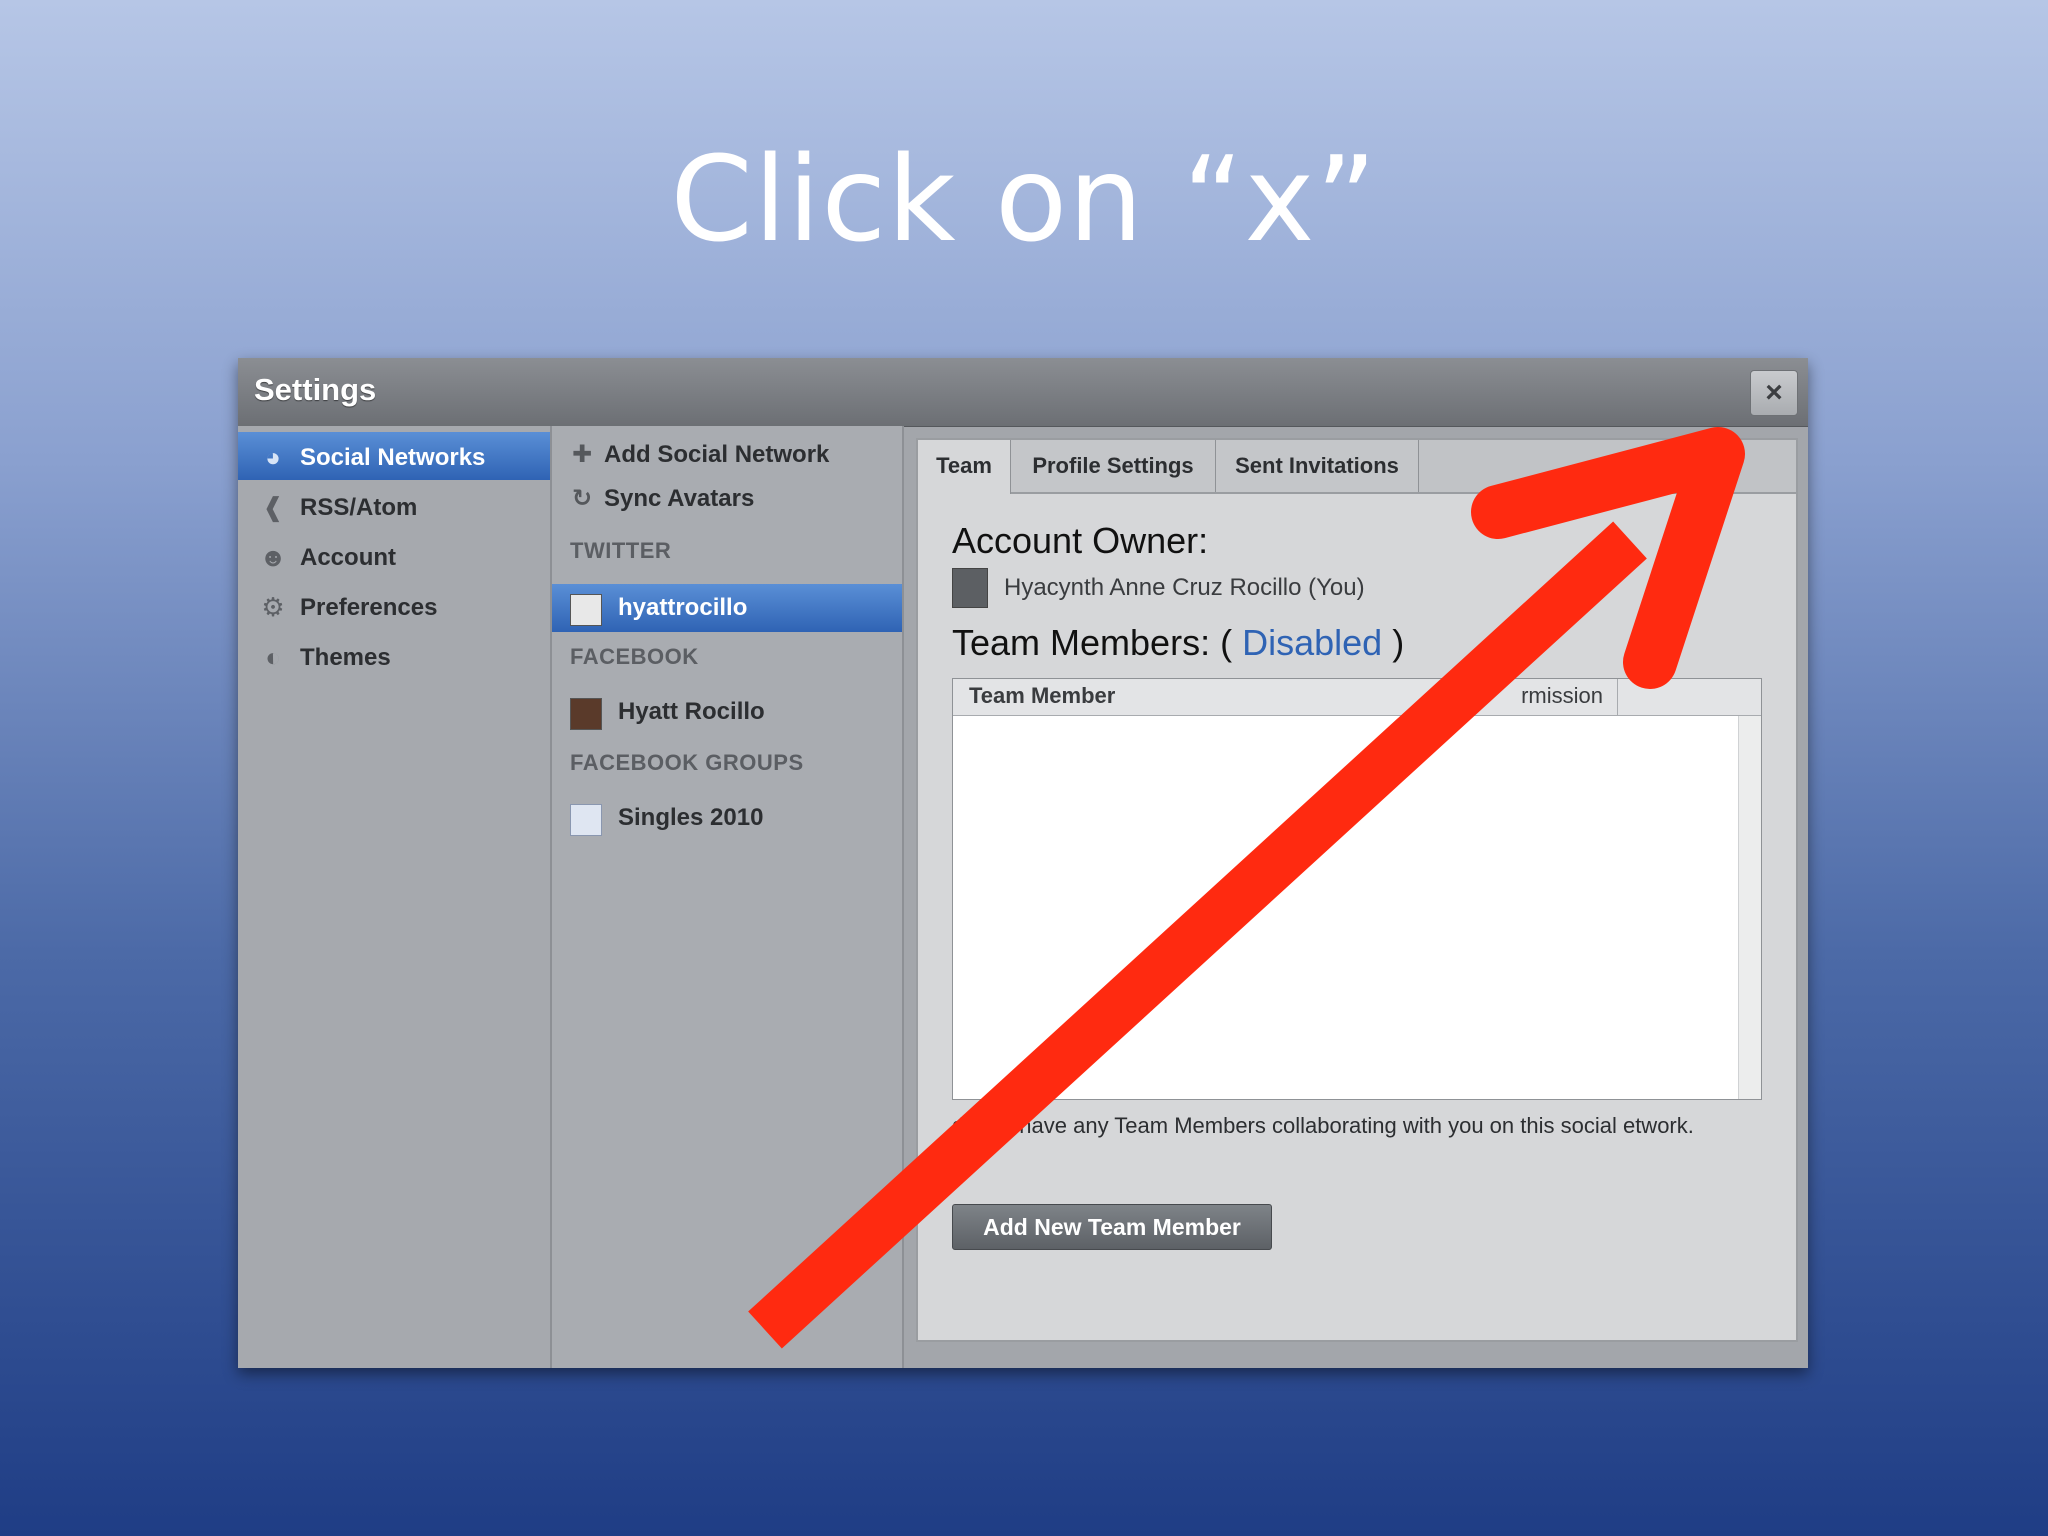 The height and width of the screenshot is (1536, 2048). I want to click on nav-item-rss-atom: ❰ RSS/Atom, so click(394, 506).